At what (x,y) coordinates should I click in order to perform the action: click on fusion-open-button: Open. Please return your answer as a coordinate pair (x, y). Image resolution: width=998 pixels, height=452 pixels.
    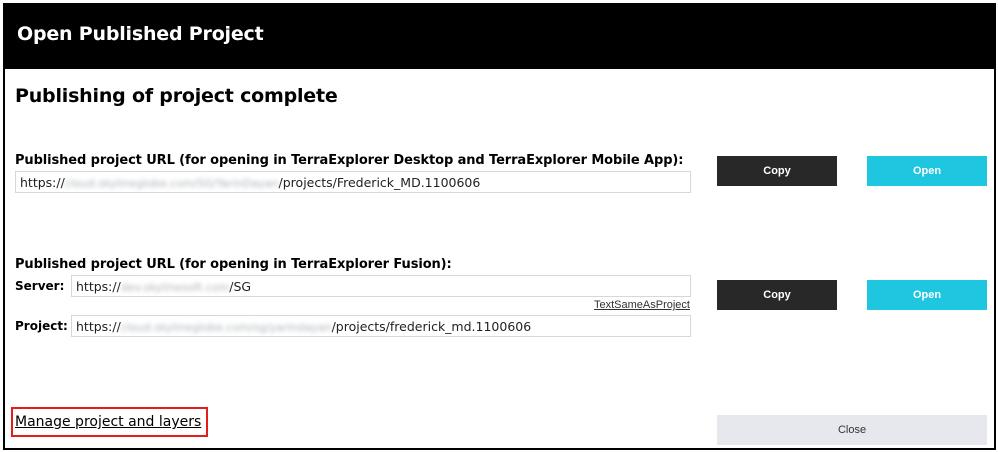
    Looking at the image, I should click on (927, 295).